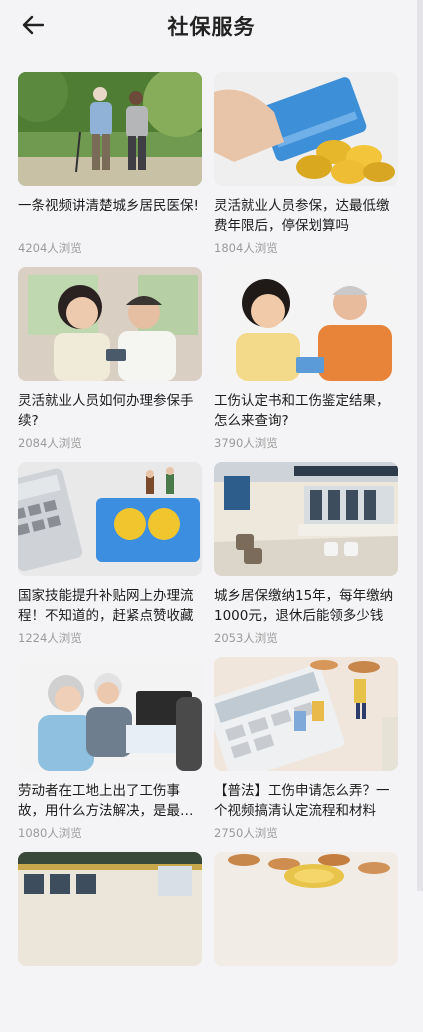  I want to click on view-count: 1804人浏览, so click(246, 248).